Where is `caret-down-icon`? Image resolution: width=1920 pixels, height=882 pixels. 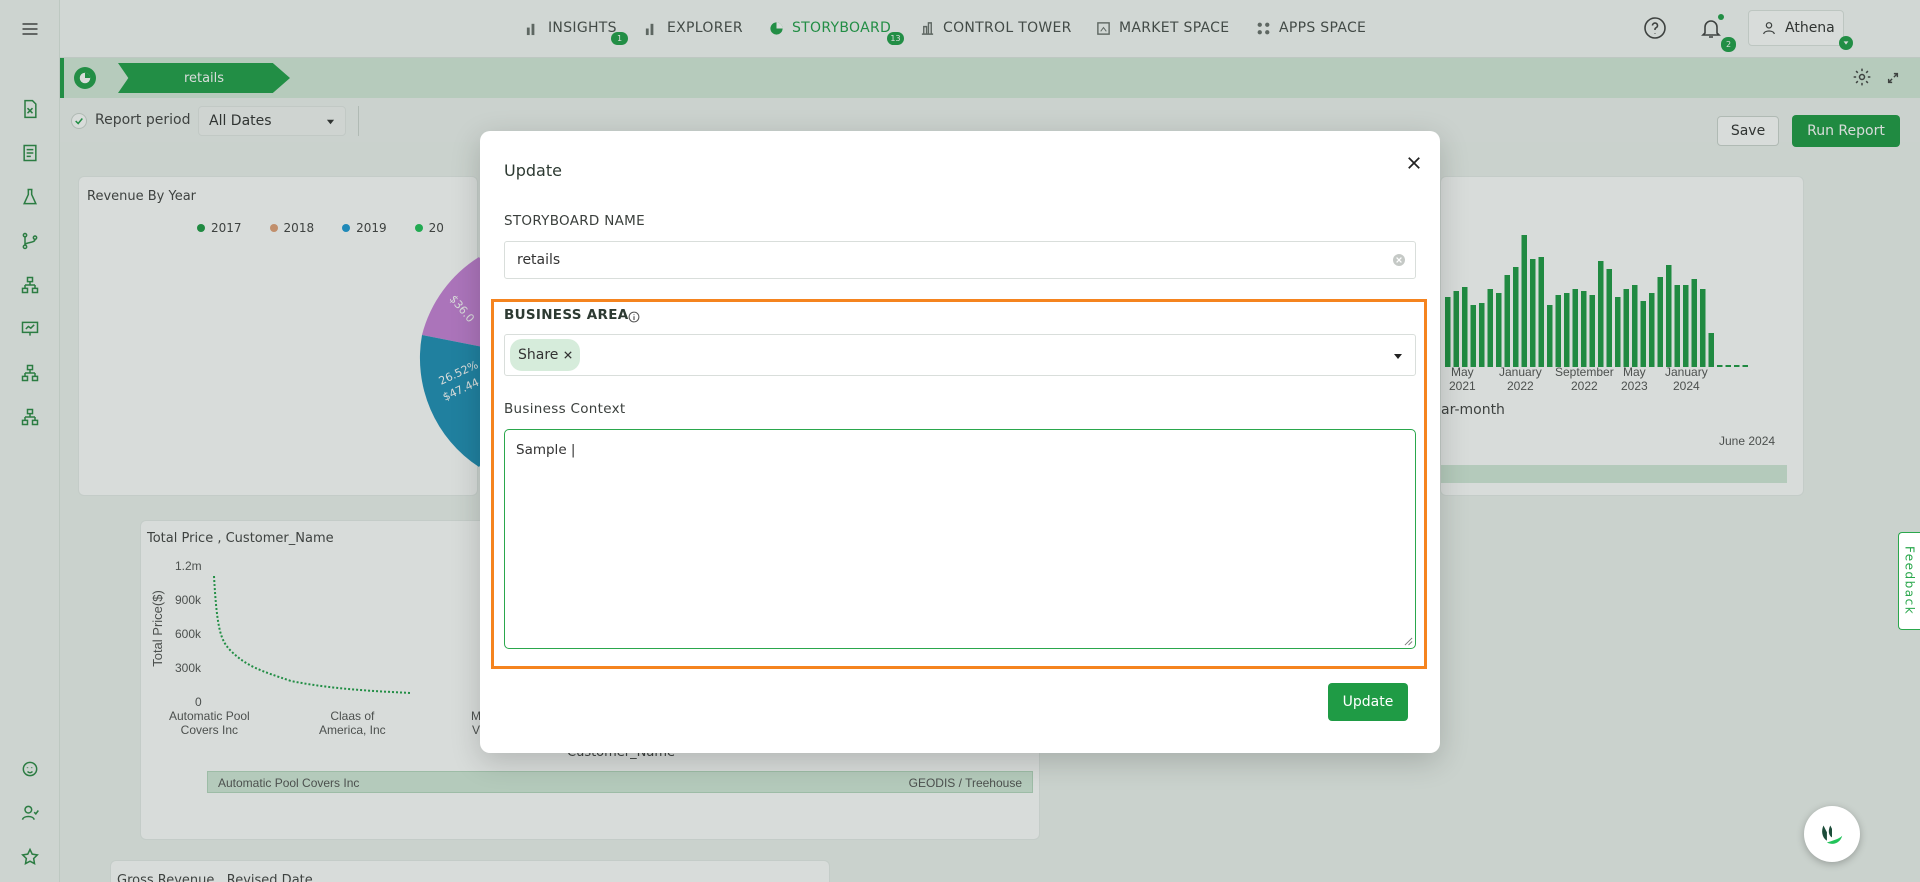 caret-down-icon is located at coordinates (1398, 356).